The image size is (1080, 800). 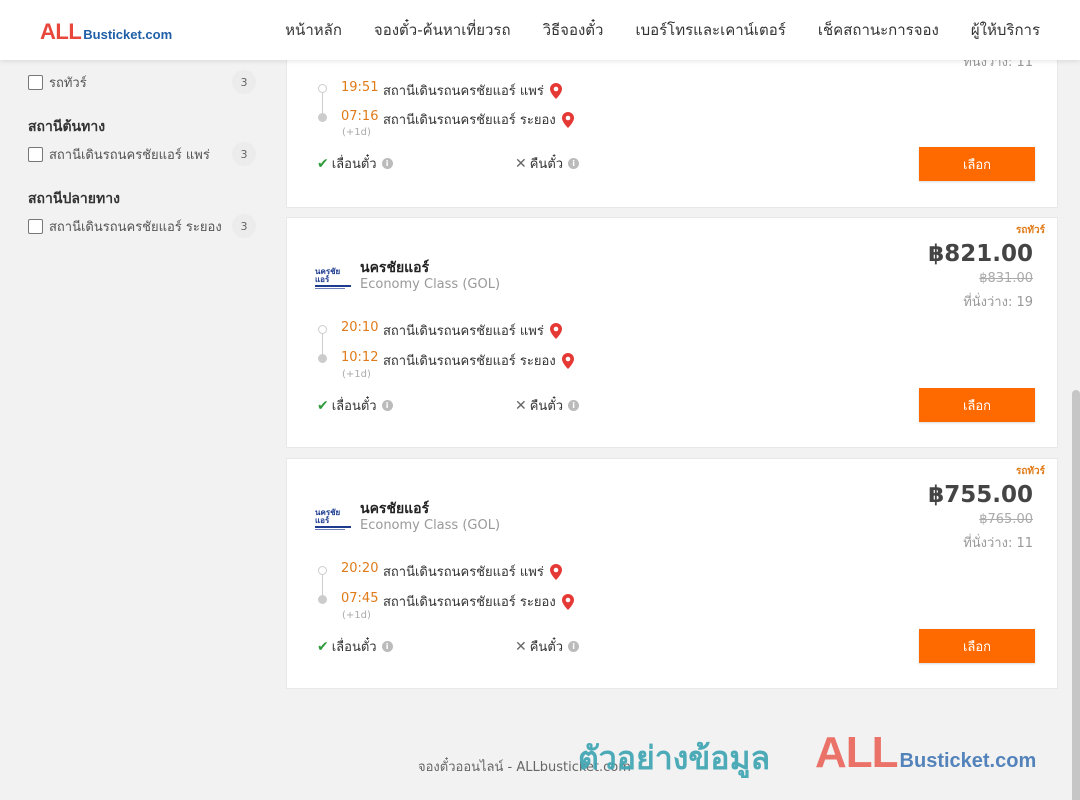 I want to click on departure-time: 19:51, so click(x=360, y=87).